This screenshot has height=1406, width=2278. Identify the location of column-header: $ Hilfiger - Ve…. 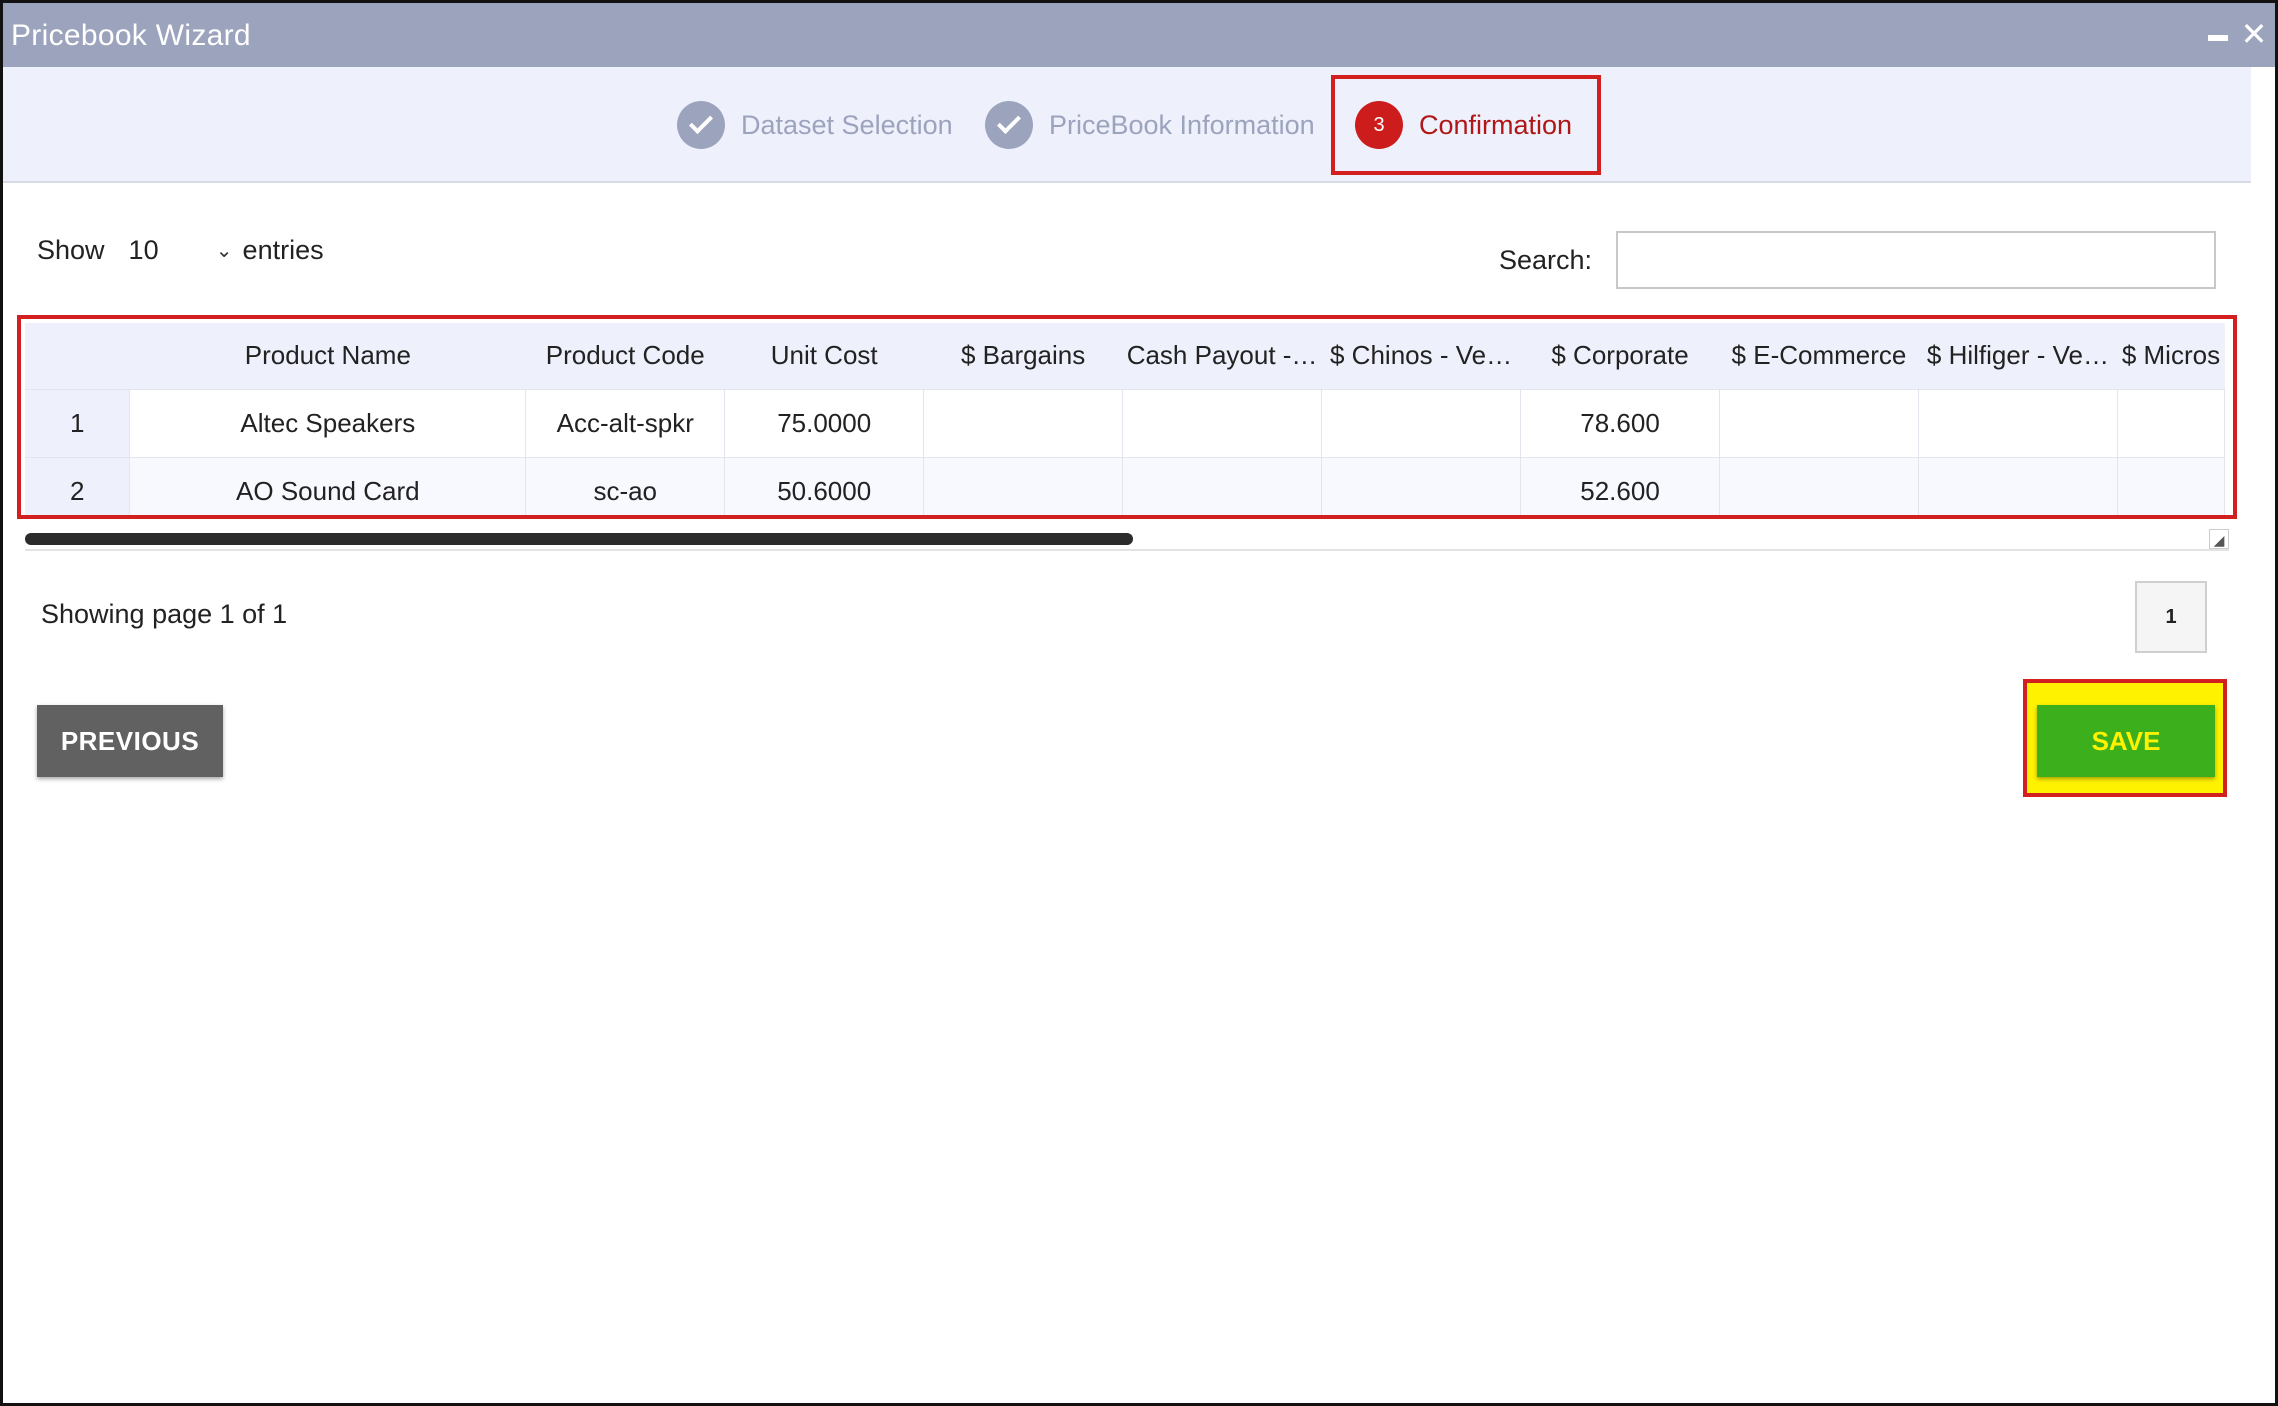
(2018, 356).